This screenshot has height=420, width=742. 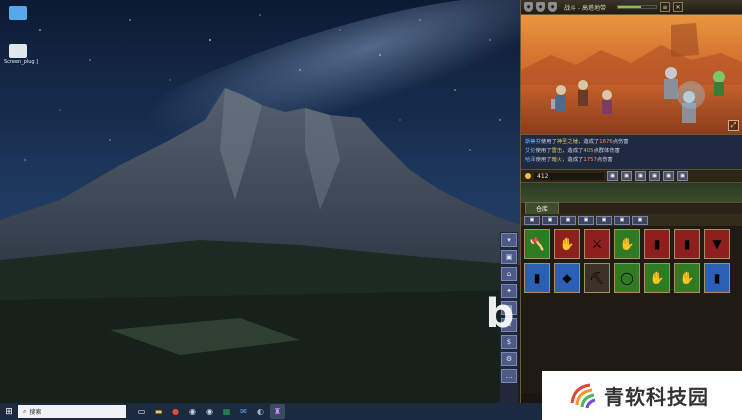 I want to click on watermark: 青软科技园, so click(x=642, y=395).